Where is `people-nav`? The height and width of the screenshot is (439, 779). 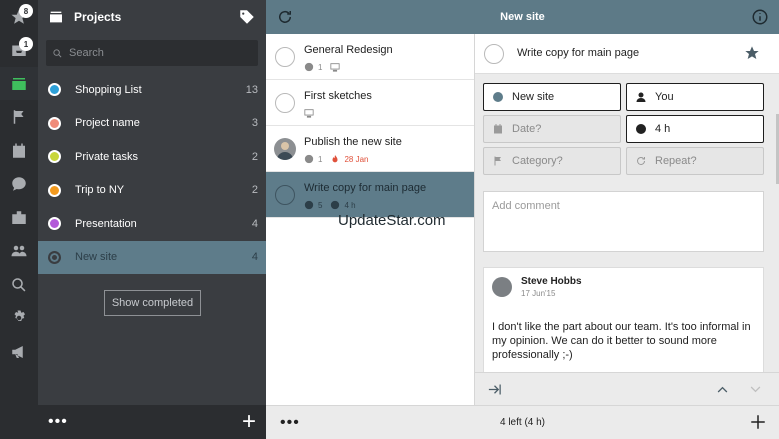 people-nav is located at coordinates (19, 250).